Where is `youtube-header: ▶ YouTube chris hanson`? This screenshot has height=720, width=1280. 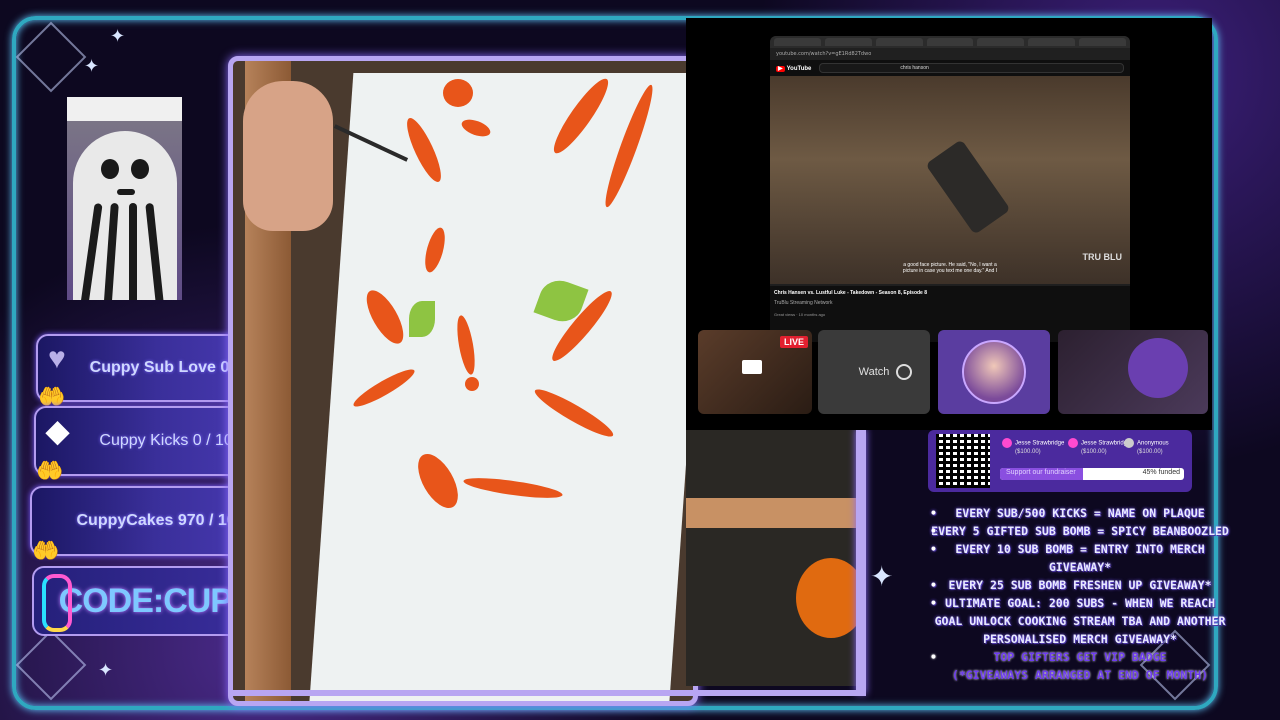 youtube-header: ▶ YouTube chris hanson is located at coordinates (950, 68).